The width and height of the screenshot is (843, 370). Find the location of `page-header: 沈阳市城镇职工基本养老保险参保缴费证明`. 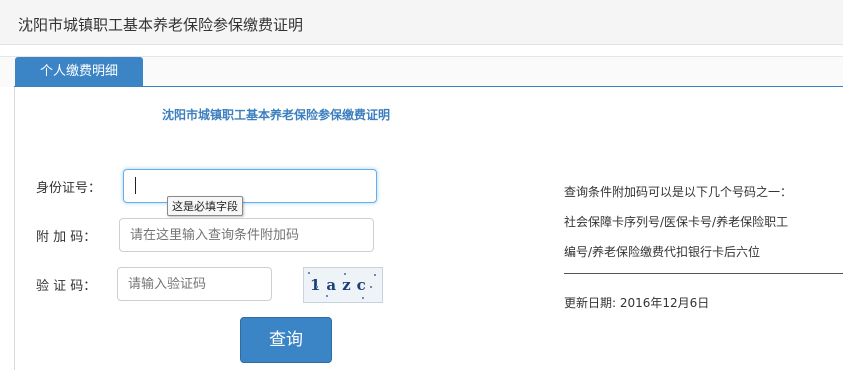

page-header: 沈阳市城镇职工基本养老保险参保缴费证明 is located at coordinates (421, 22).